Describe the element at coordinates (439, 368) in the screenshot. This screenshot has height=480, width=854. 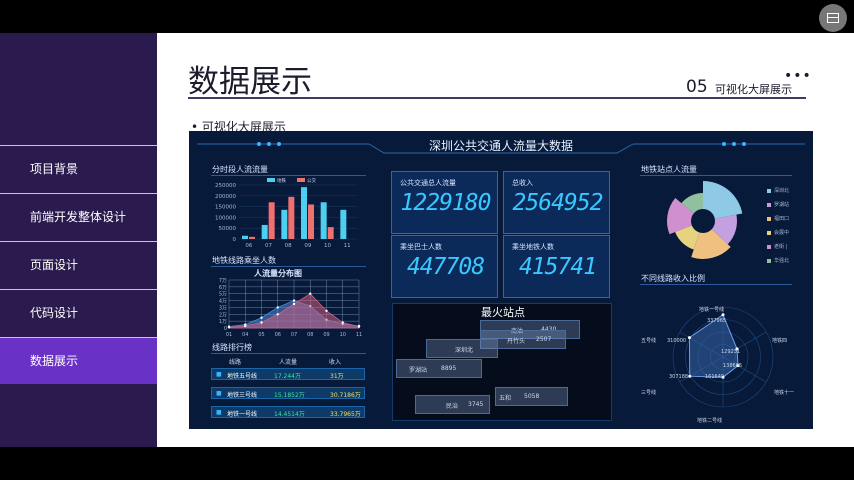
I see `station-tag: 罗湖站 8895` at that location.